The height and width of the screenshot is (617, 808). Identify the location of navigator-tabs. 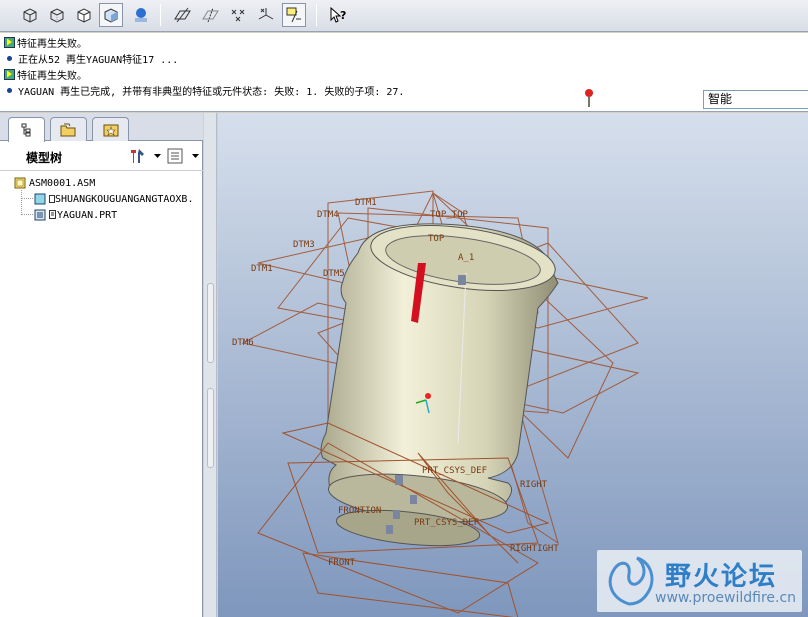
(101, 127).